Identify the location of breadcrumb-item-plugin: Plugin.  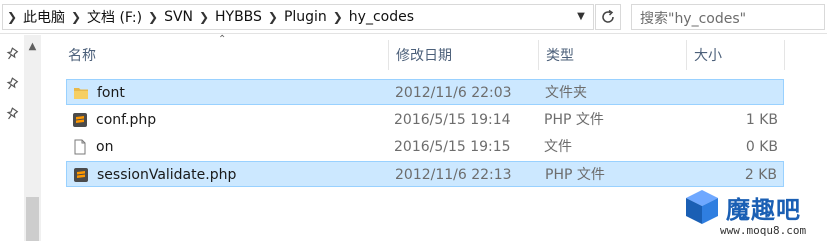
(305, 17).